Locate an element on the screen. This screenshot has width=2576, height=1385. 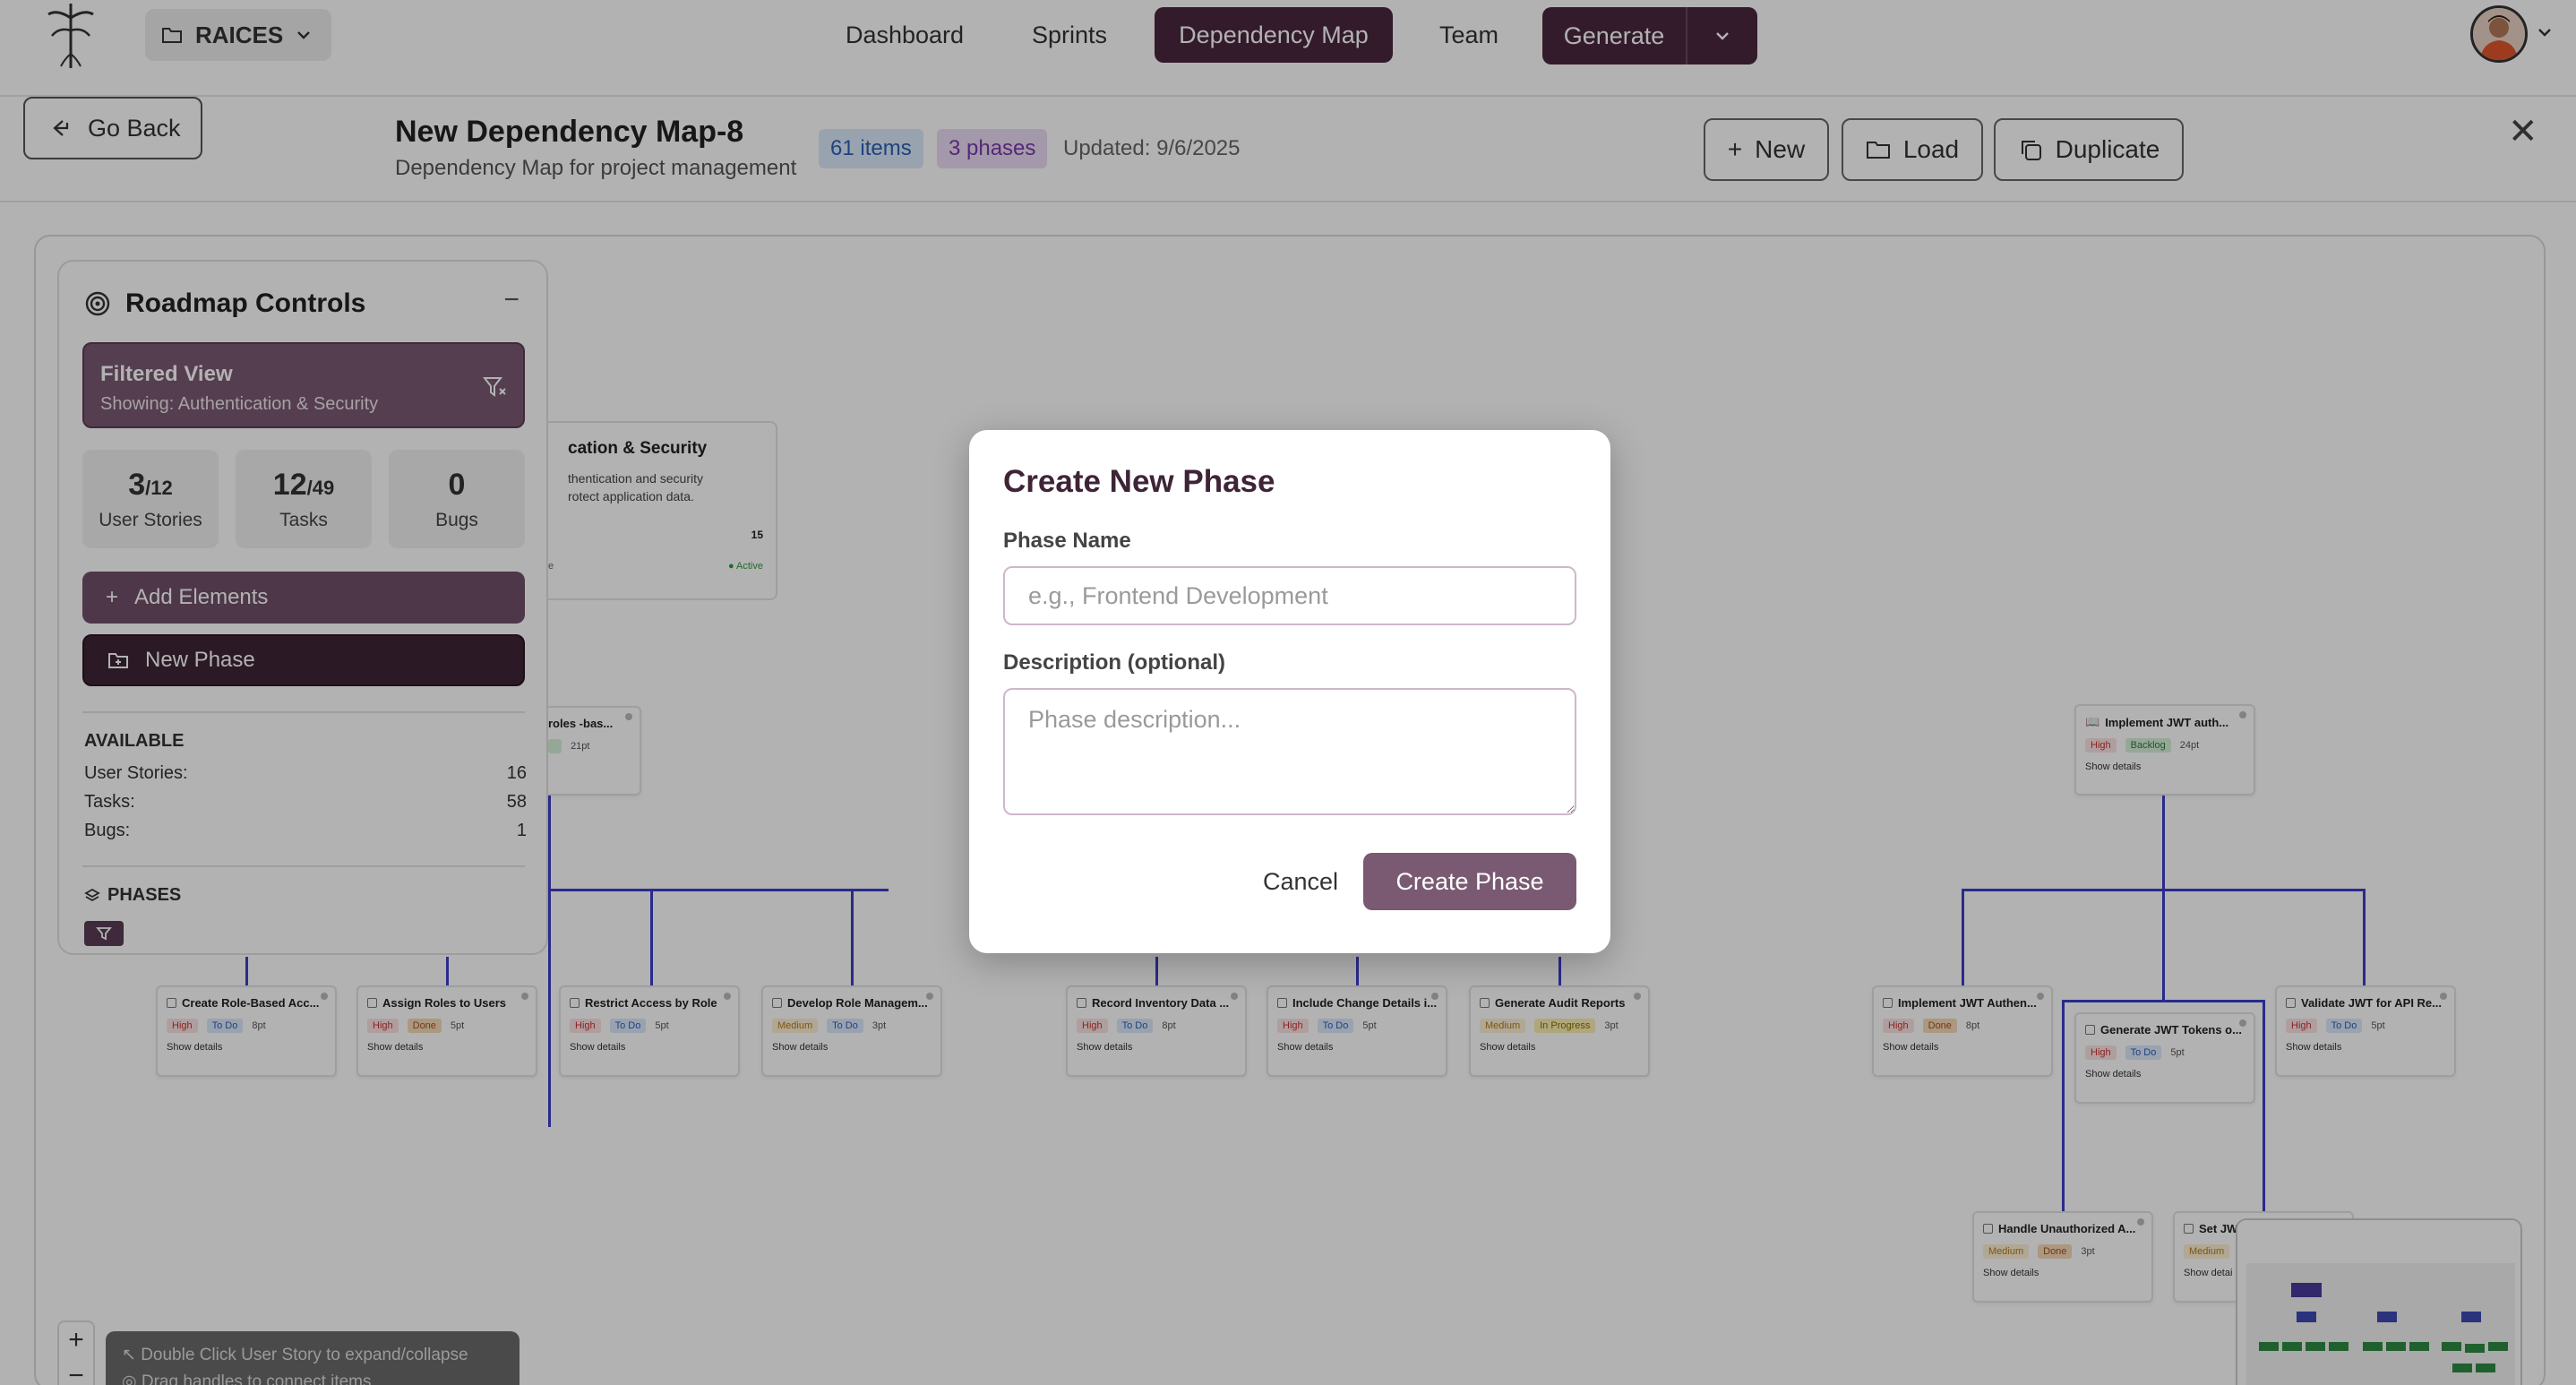
cancel-button: Cancel is located at coordinates (1300, 882).